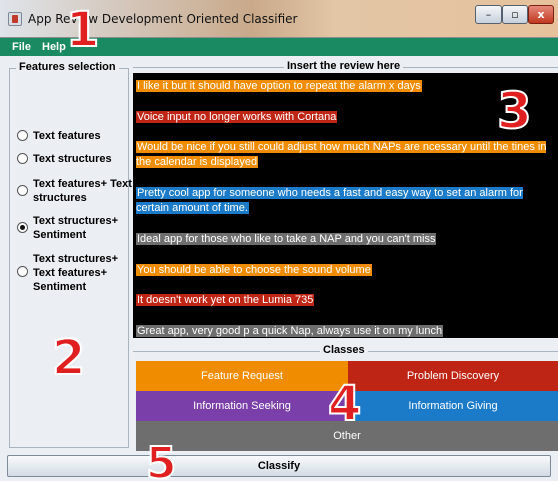  What do you see at coordinates (72, 159) in the screenshot?
I see `radio-label: Text structures` at bounding box center [72, 159].